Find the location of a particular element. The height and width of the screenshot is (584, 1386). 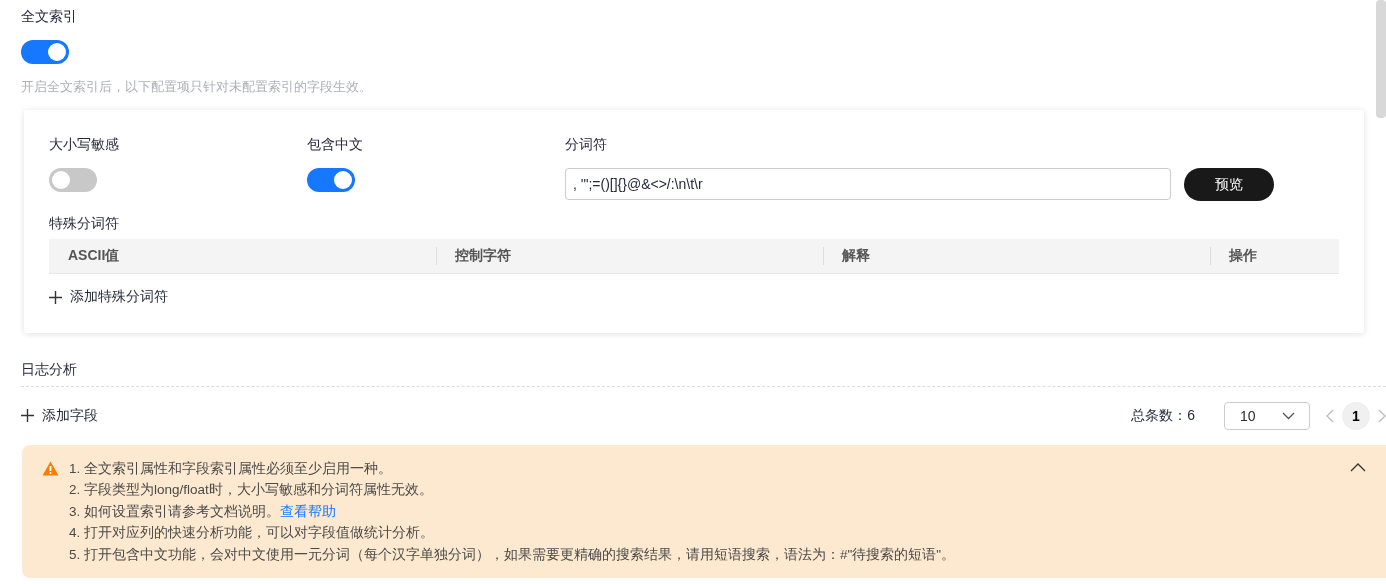

scrollbar-thumb is located at coordinates (1381, 59).